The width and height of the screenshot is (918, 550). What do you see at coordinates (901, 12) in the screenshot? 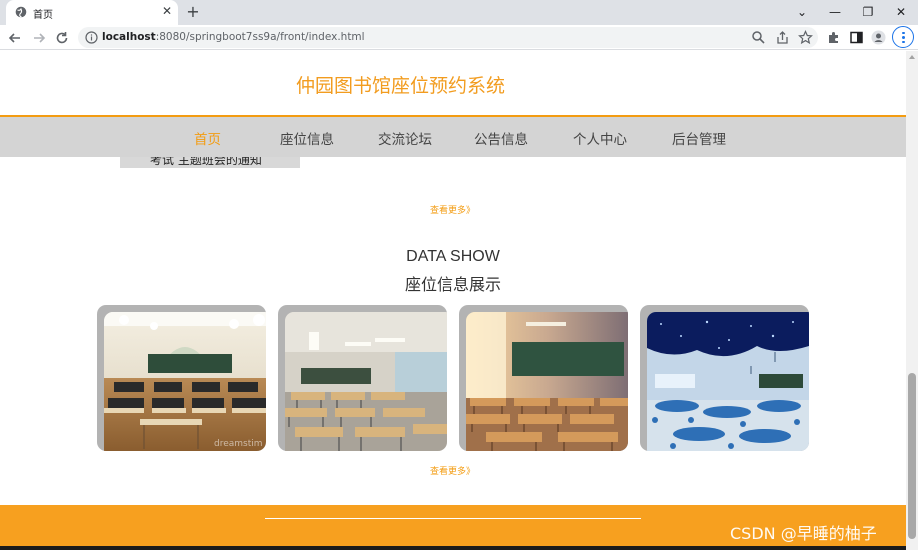
I see `window-close-icon: ✕` at bounding box center [901, 12].